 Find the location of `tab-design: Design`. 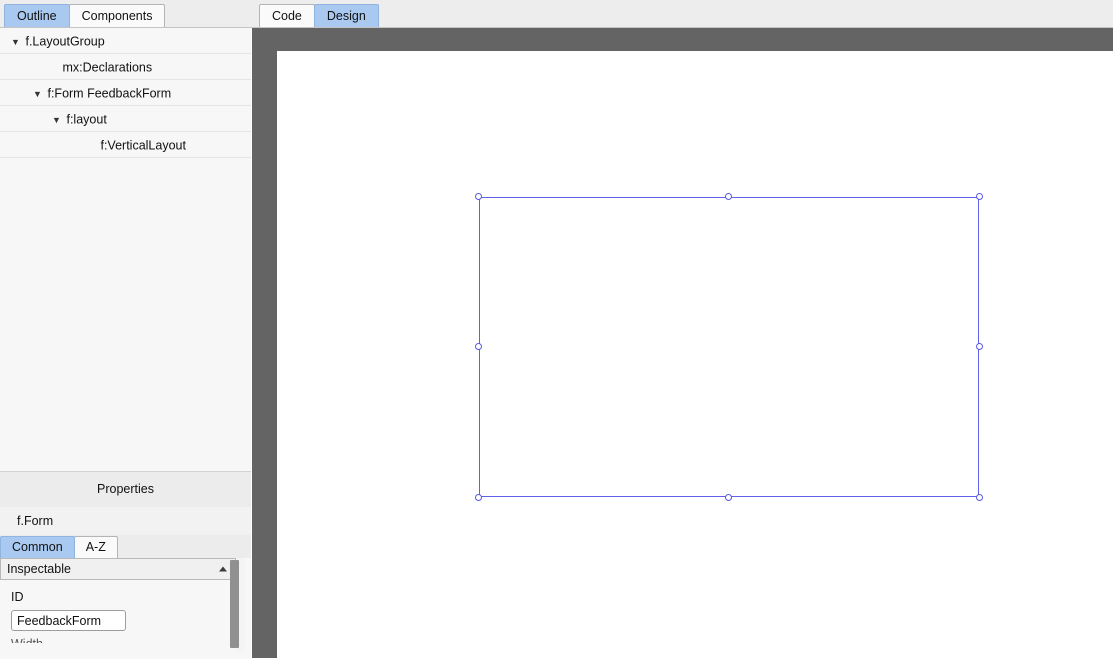

tab-design: Design is located at coordinates (346, 15).